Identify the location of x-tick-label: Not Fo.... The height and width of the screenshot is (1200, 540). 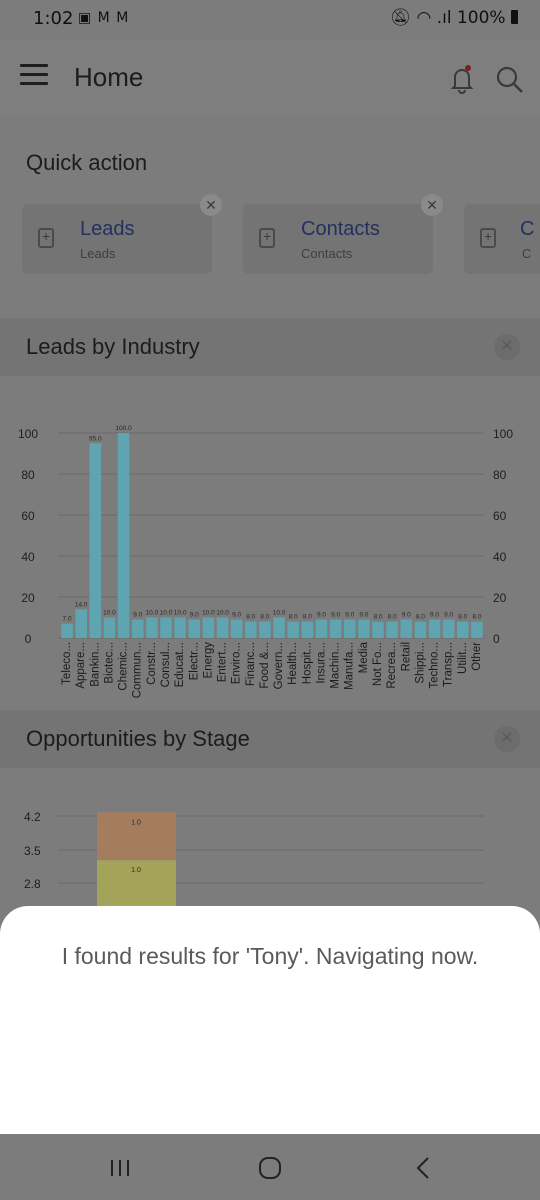
(378, 664).